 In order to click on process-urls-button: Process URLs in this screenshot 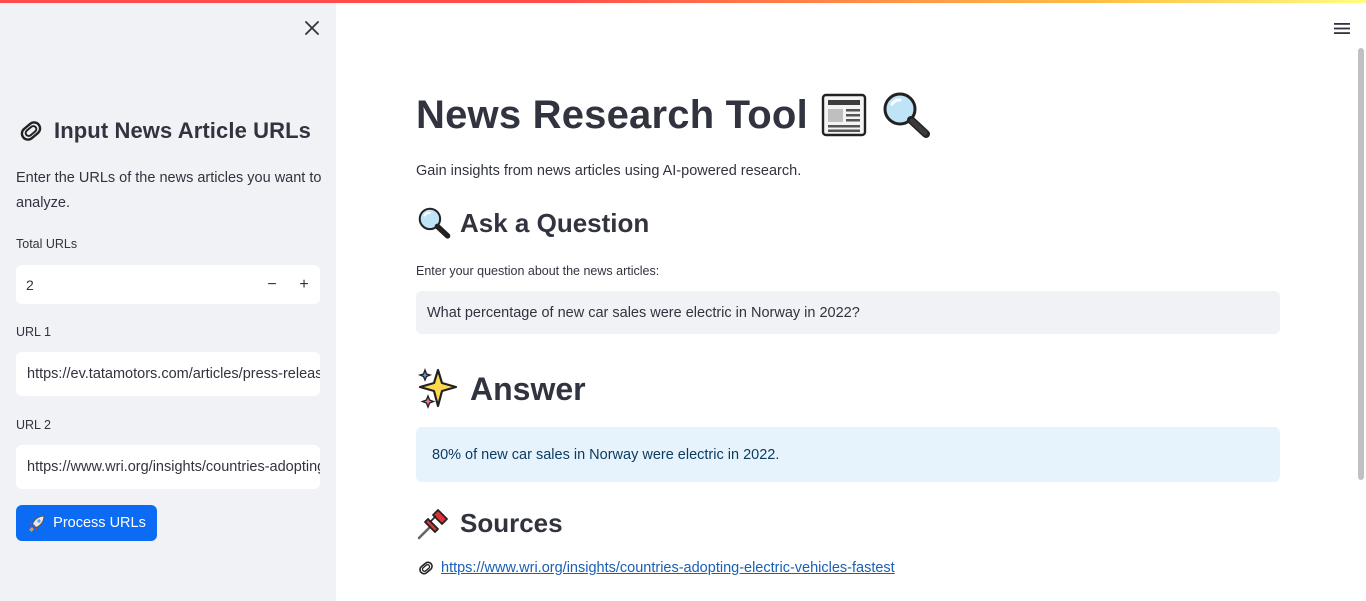, I will do `click(86, 523)`.